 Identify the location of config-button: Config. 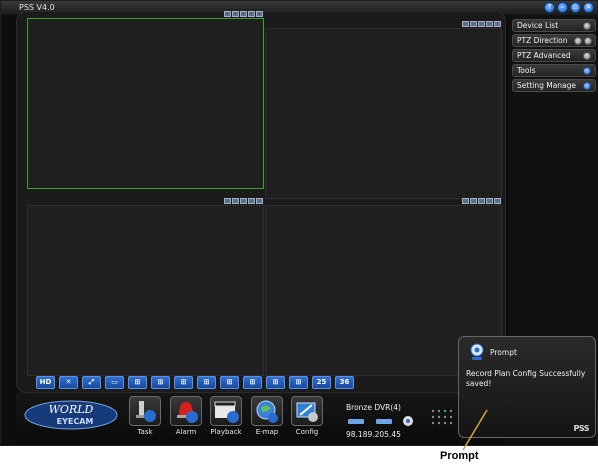
(307, 416).